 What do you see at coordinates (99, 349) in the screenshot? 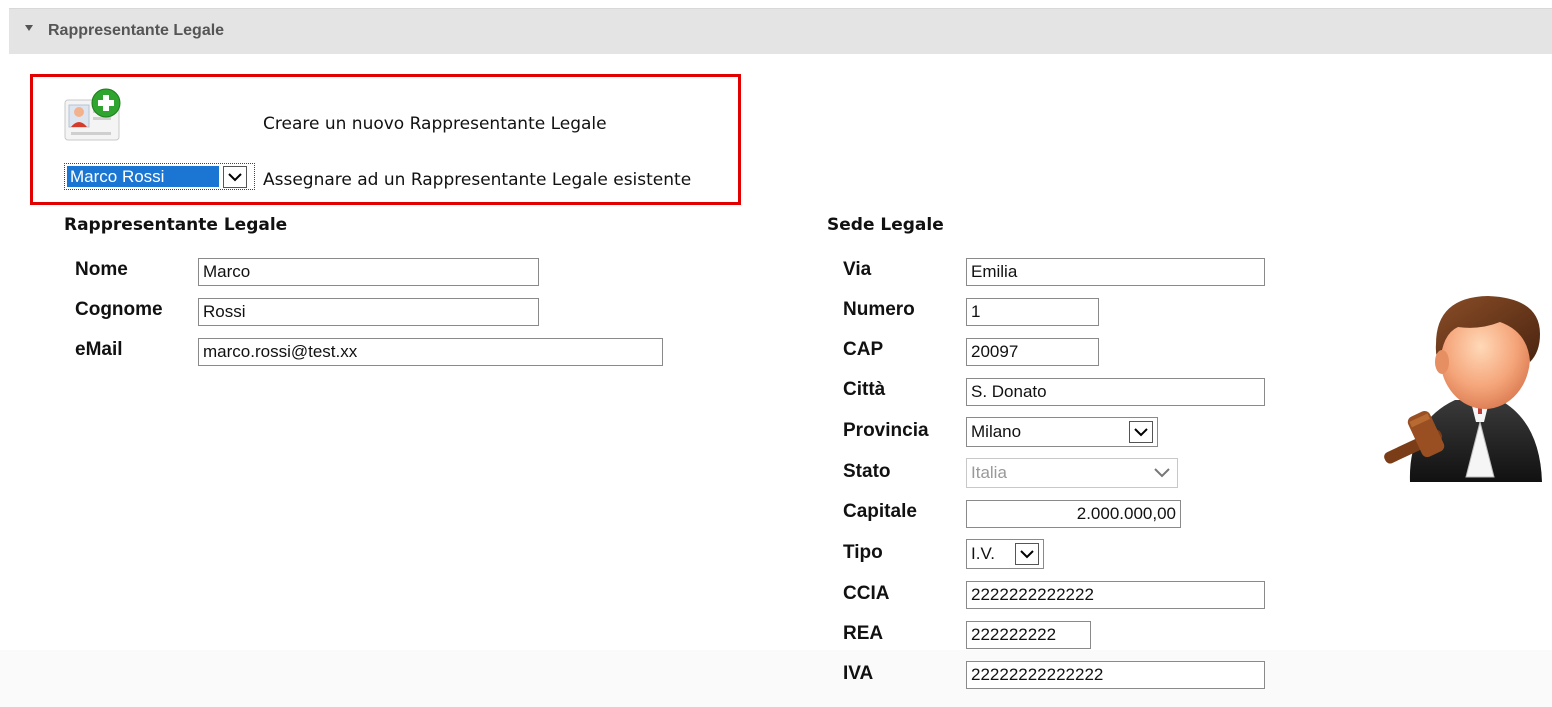
I see `label-email: eMail` at bounding box center [99, 349].